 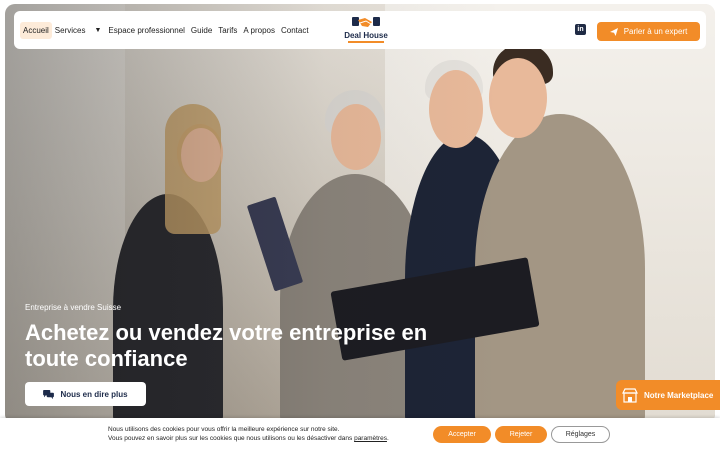 I want to click on cookie-settings-button: Réglages, so click(x=580, y=434).